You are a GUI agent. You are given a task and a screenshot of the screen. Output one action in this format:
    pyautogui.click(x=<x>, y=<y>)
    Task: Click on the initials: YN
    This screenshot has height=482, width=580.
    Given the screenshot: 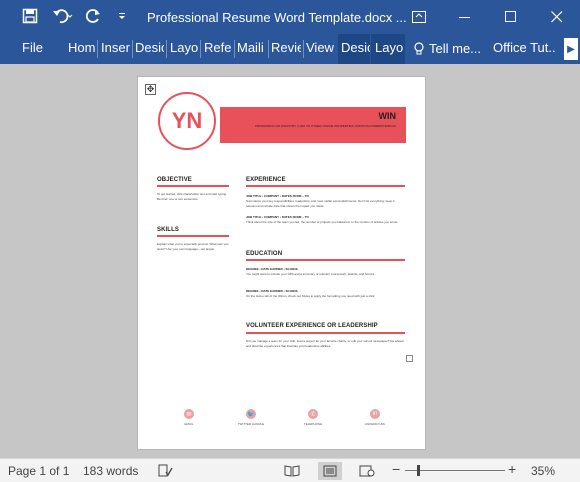 What is the action you would take?
    pyautogui.click(x=187, y=120)
    